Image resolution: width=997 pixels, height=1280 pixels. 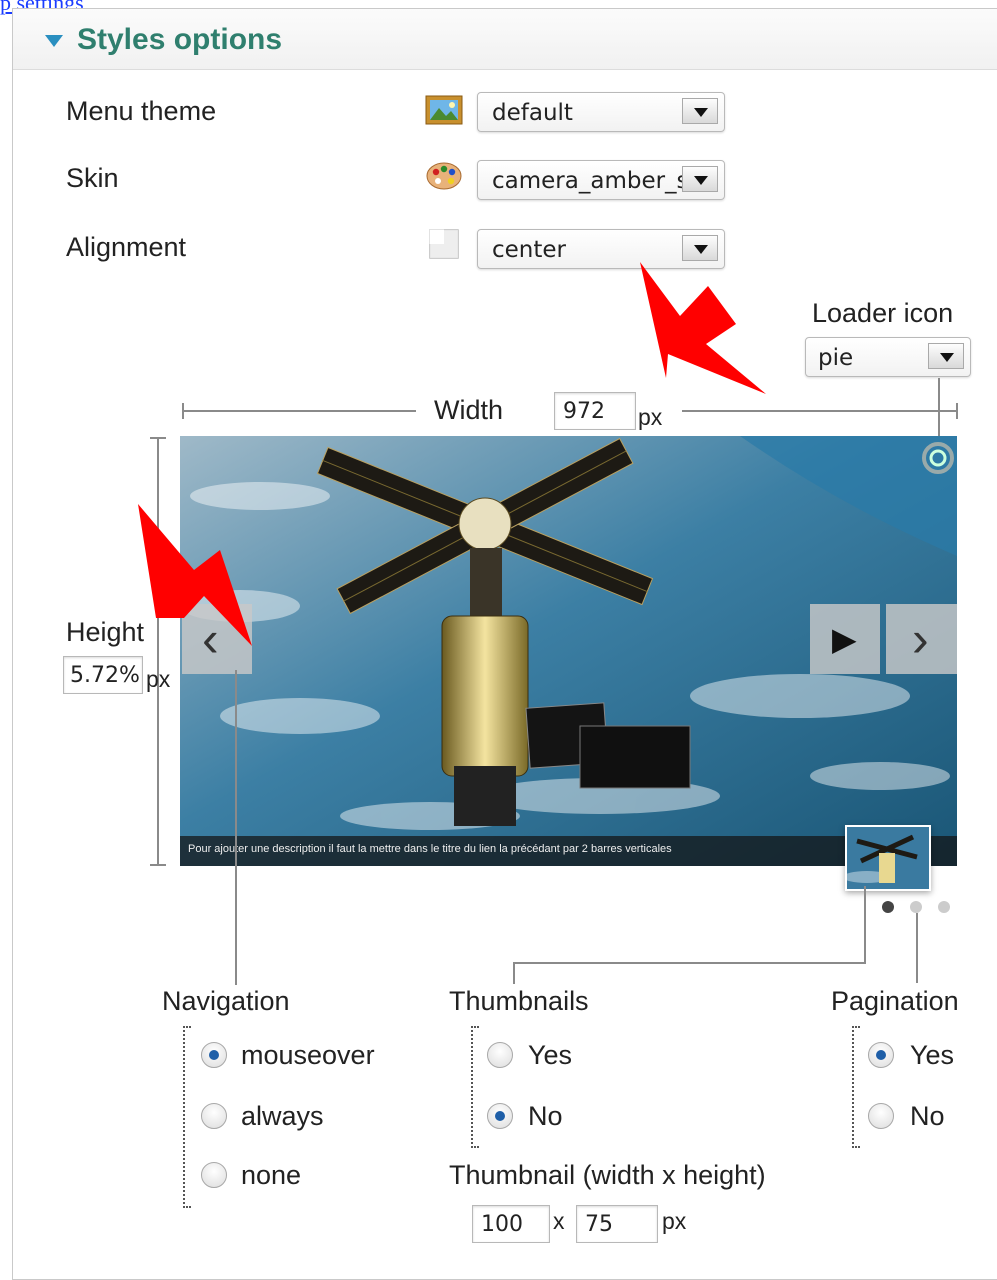 I want to click on thumbnail-size-unit: px, so click(x=674, y=1221).